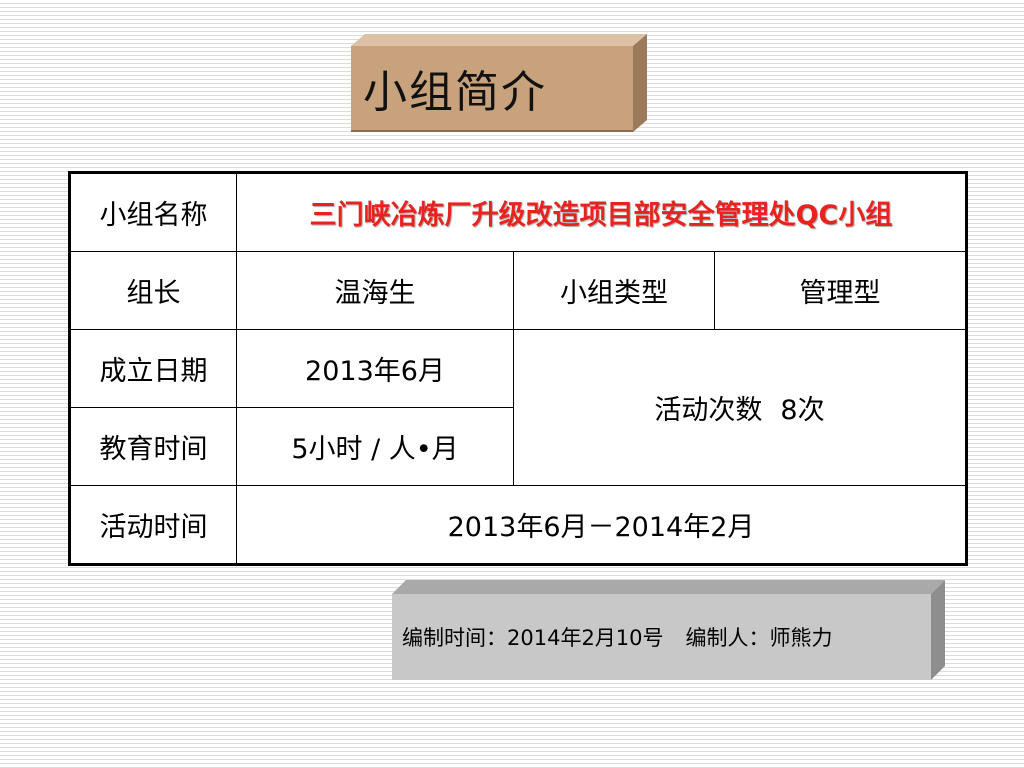  I want to click on education-label: 教育时间, so click(153, 446).